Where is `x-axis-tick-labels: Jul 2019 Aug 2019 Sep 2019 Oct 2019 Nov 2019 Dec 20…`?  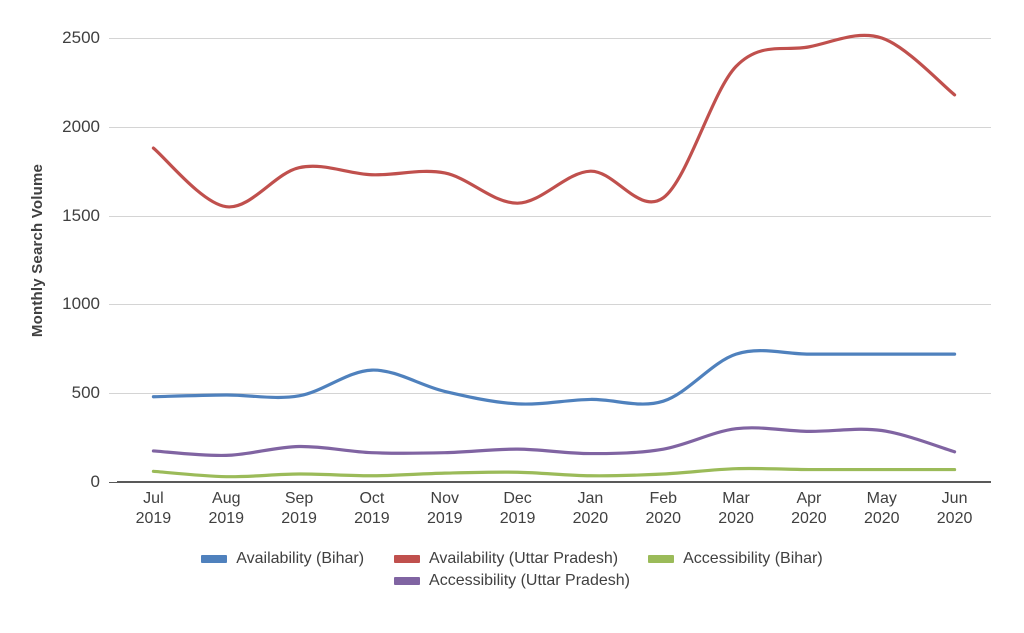 x-axis-tick-labels: Jul 2019 Aug 2019 Sep 2019 Oct 2019 Nov 2019 Dec 20… is located at coordinates (554, 514).